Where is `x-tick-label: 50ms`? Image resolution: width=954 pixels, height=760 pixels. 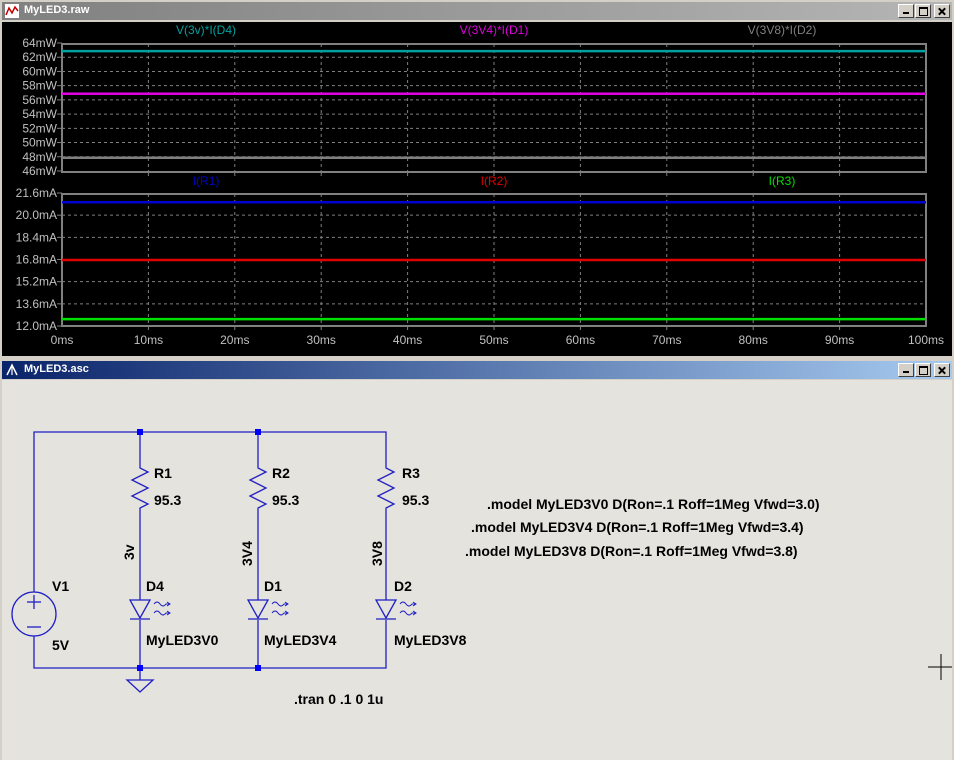 x-tick-label: 50ms is located at coordinates (493, 340).